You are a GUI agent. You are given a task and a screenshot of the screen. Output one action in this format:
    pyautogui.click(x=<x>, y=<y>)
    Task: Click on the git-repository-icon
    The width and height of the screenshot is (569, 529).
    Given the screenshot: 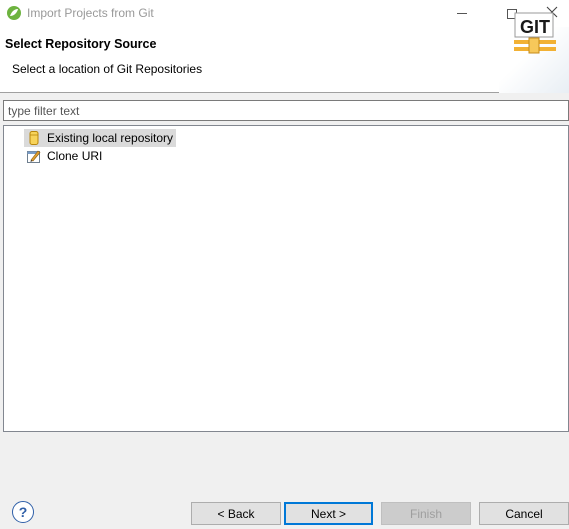 What is the action you would take?
    pyautogui.click(x=34, y=138)
    